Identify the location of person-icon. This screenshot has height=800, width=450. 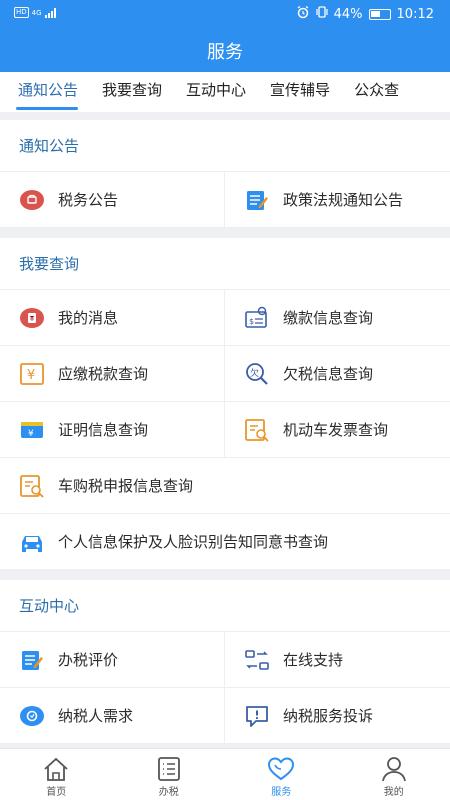
(393, 769).